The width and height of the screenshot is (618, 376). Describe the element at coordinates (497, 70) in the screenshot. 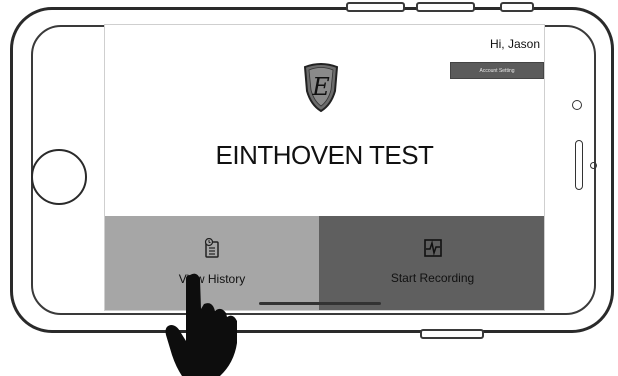

I see `account-setting-button: Account Setting` at that location.